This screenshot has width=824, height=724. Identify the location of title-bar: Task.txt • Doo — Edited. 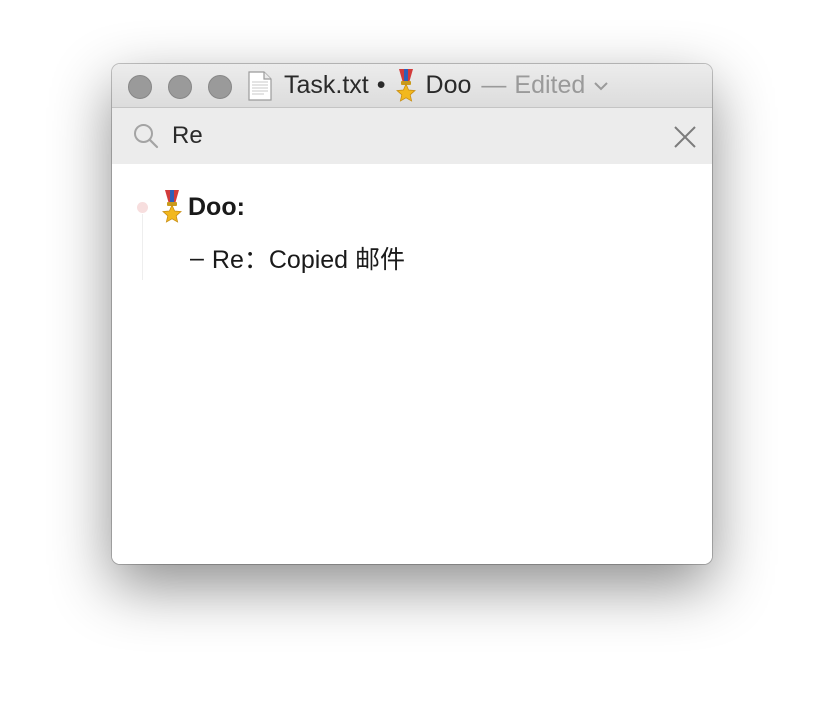
(412, 86).